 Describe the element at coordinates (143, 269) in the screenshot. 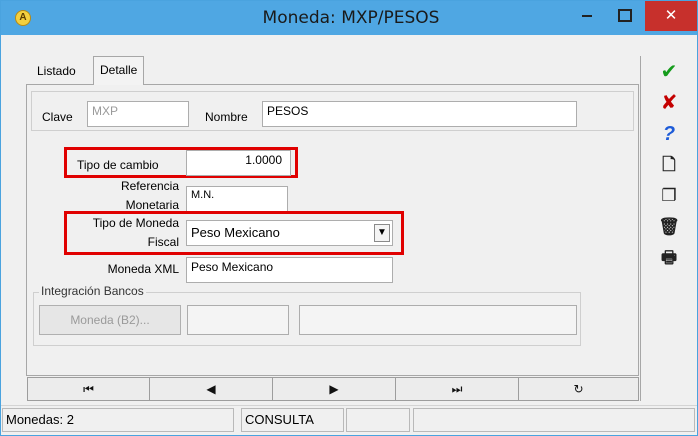

I see `moneda-xml-label: Moneda XML` at that location.